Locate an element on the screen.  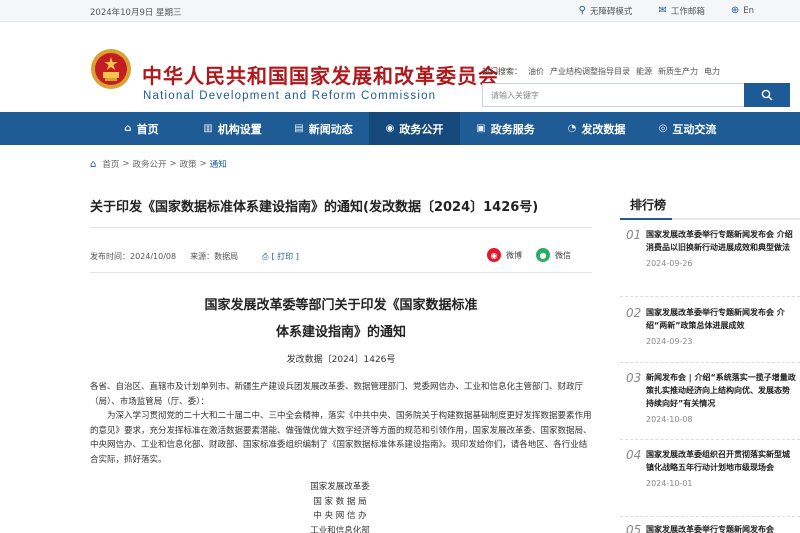
breadcrumb: ⌂ 首页 > 政务公开 > 政策 > 通知 is located at coordinates (158, 164).